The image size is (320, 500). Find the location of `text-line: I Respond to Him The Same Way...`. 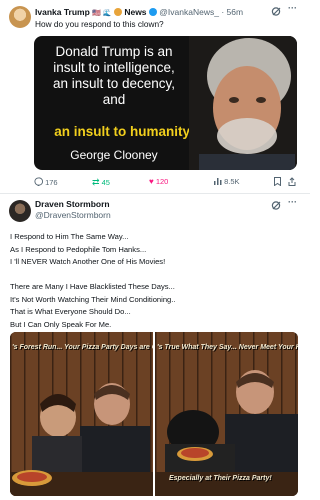

text-line: I Respond to Him The Same Way... is located at coordinates (69, 236).